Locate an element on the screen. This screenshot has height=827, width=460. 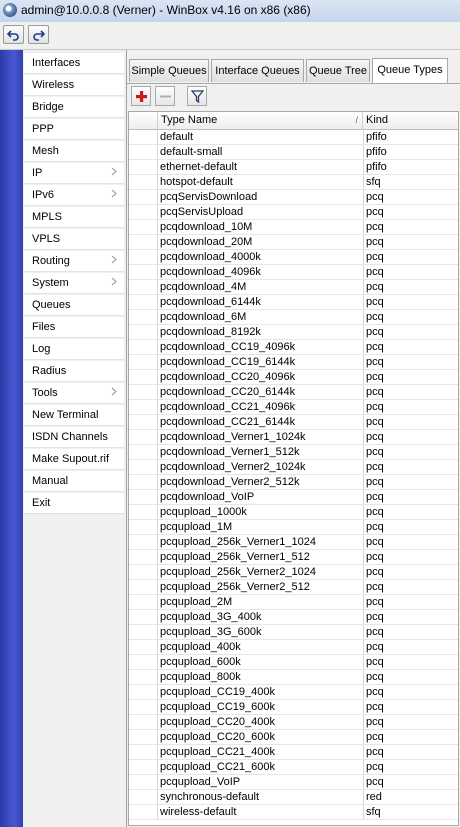
table-row: pcqupload_3G_400k pcq is located at coordinates (293, 617).